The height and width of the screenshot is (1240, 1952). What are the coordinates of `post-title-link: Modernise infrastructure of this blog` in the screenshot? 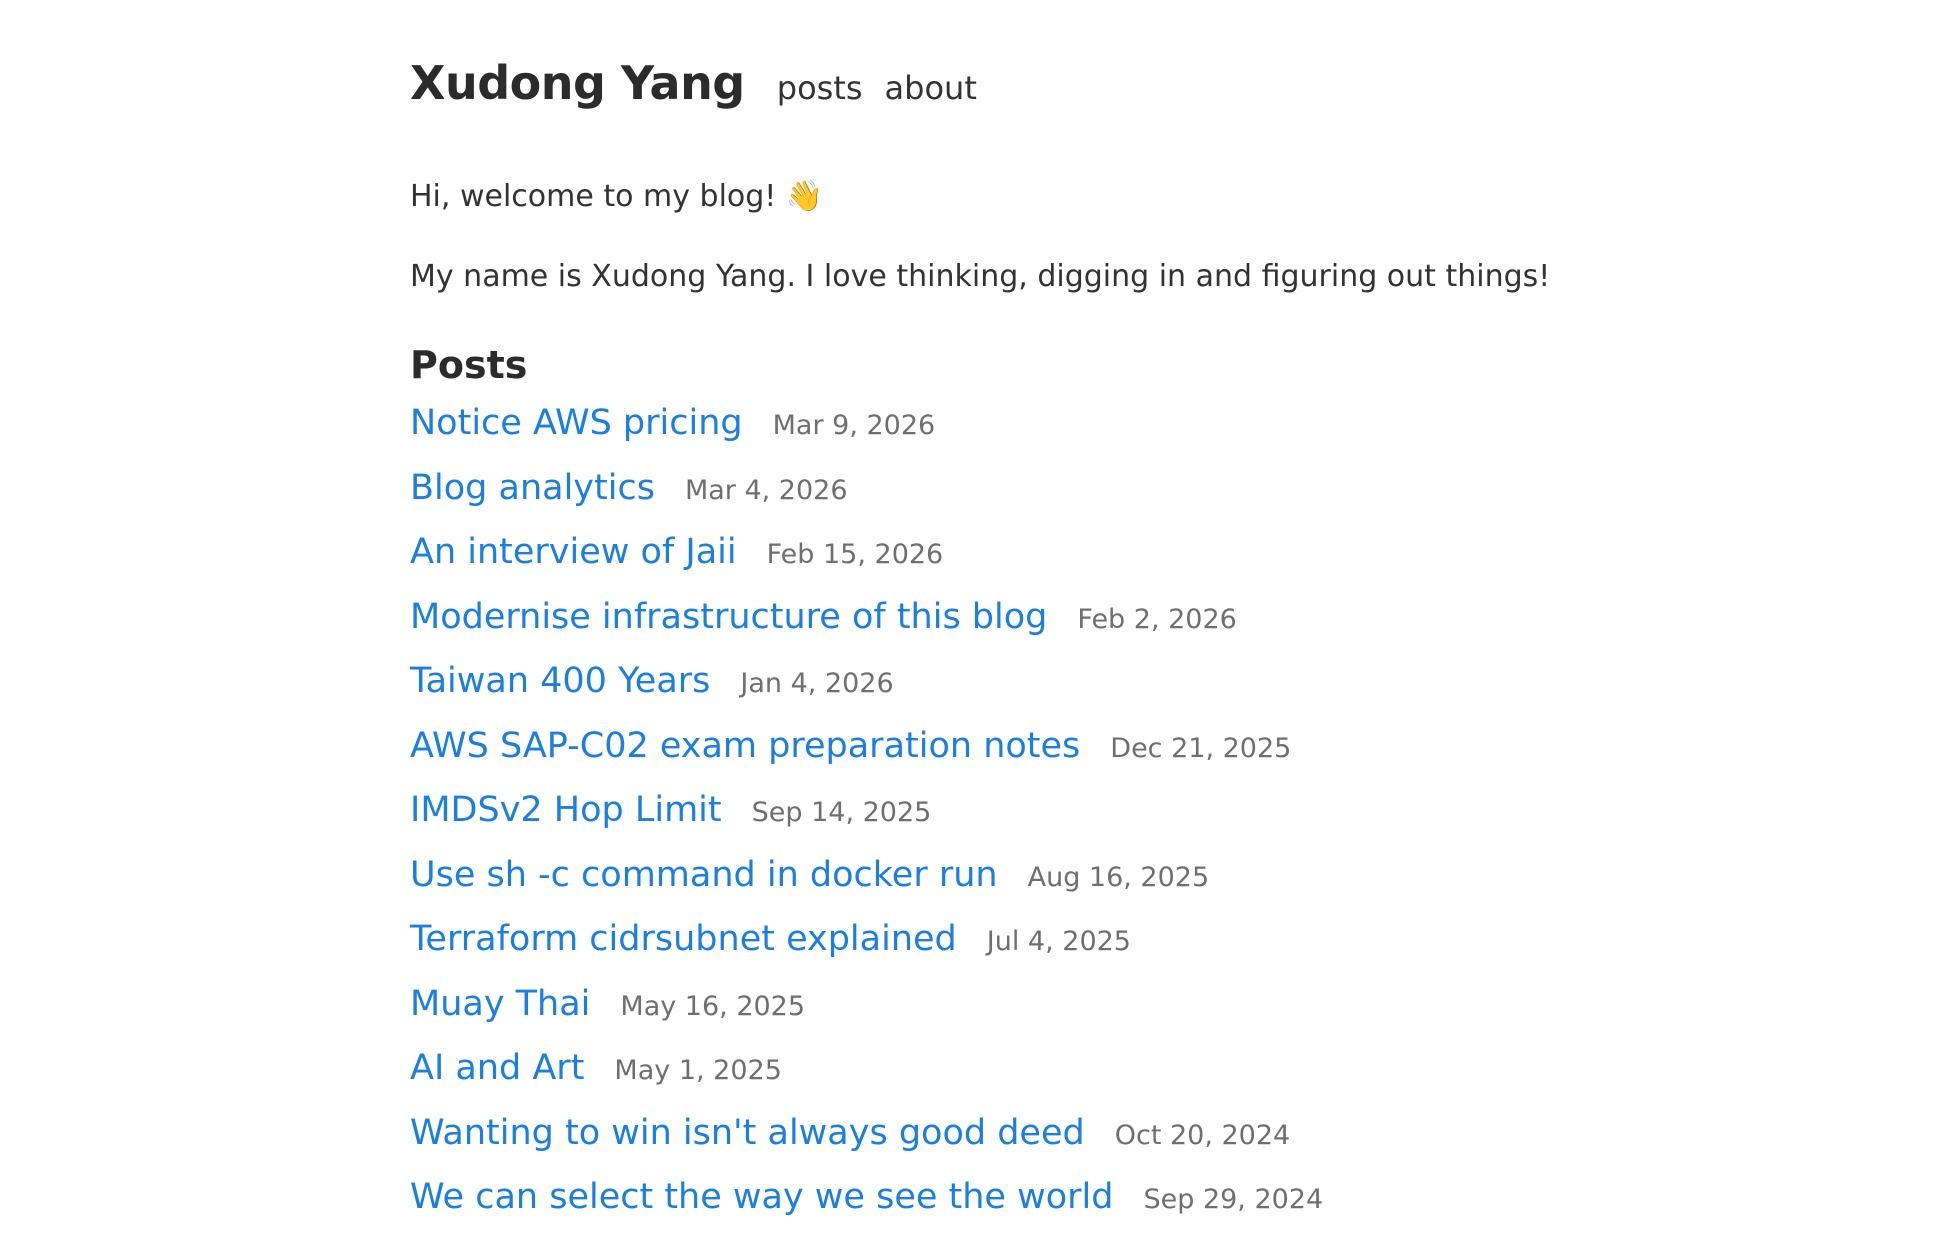 It's located at (728, 617).